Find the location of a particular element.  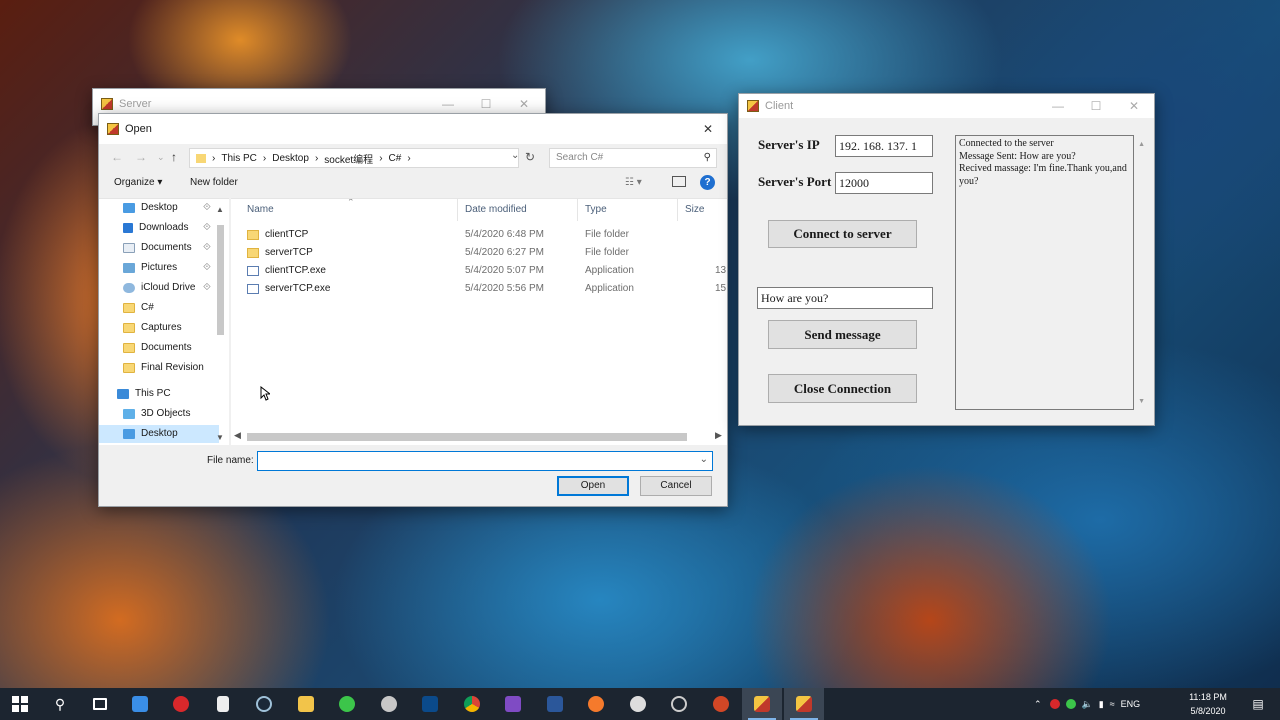

maximize-button: ☐ is located at coordinates (1096, 106).